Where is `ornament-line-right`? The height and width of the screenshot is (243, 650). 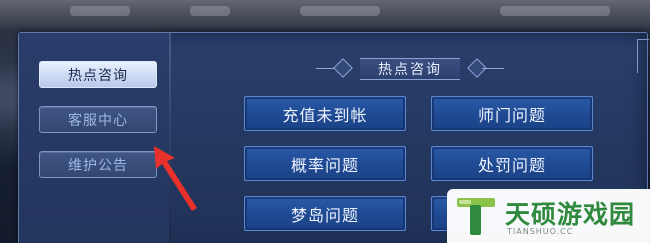
ornament-line-right is located at coordinates (493, 68).